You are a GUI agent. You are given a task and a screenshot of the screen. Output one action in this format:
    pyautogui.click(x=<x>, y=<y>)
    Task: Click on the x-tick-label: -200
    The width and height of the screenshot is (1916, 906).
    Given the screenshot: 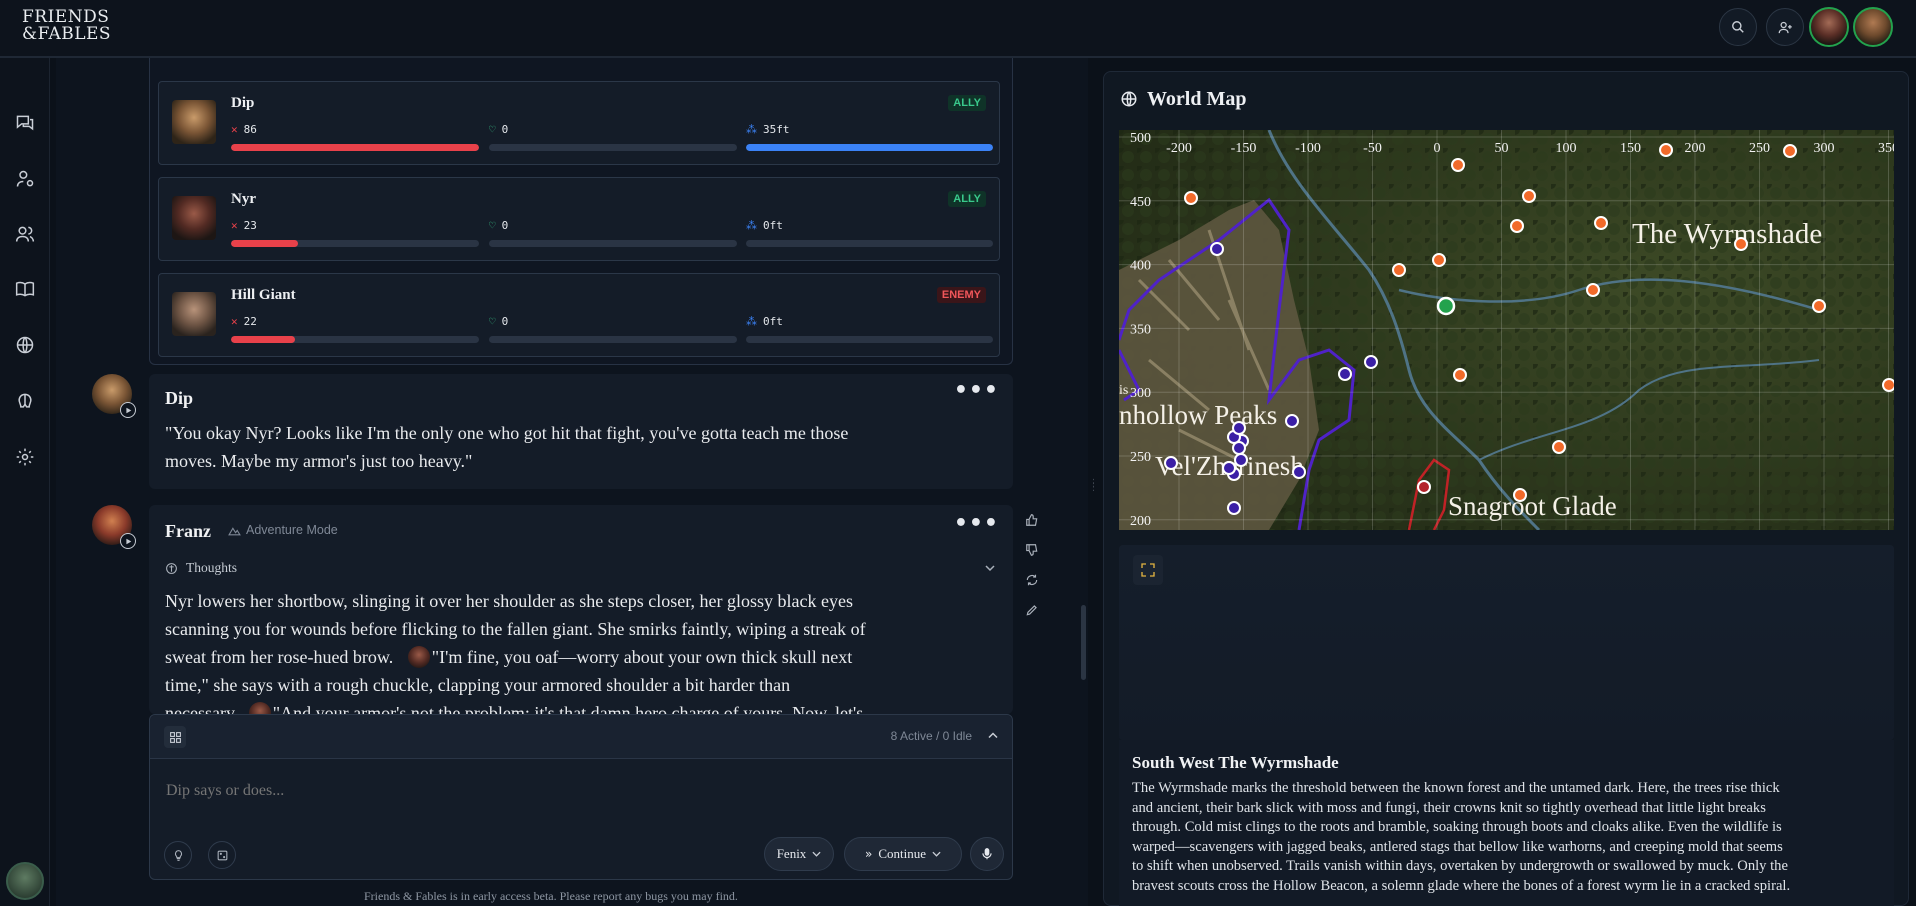 What is the action you would take?
    pyautogui.click(x=1179, y=148)
    